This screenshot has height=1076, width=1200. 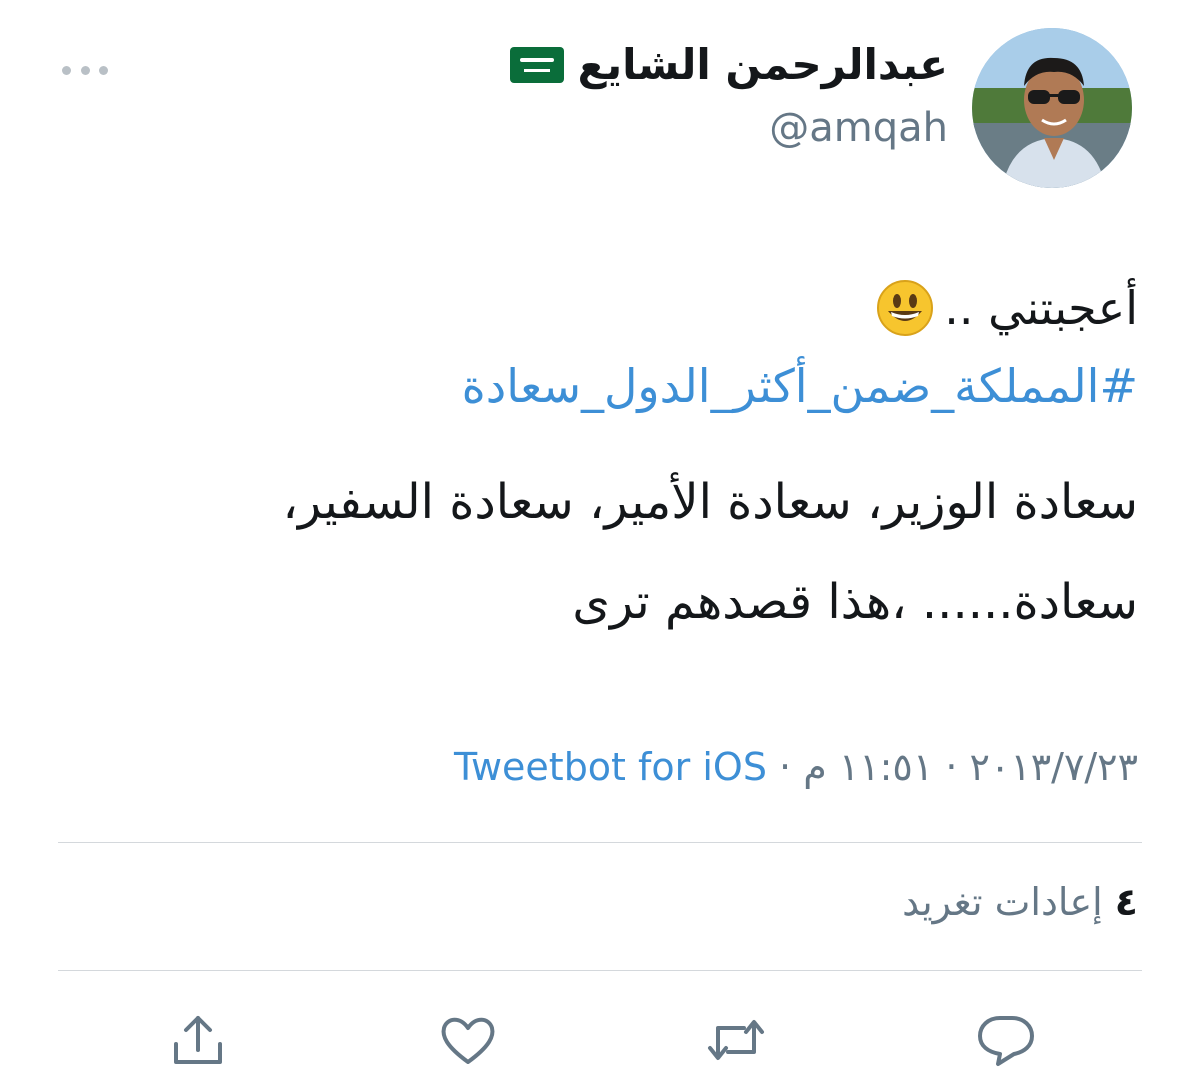 I want to click on retweet-count: ٤, so click(x=1126, y=902).